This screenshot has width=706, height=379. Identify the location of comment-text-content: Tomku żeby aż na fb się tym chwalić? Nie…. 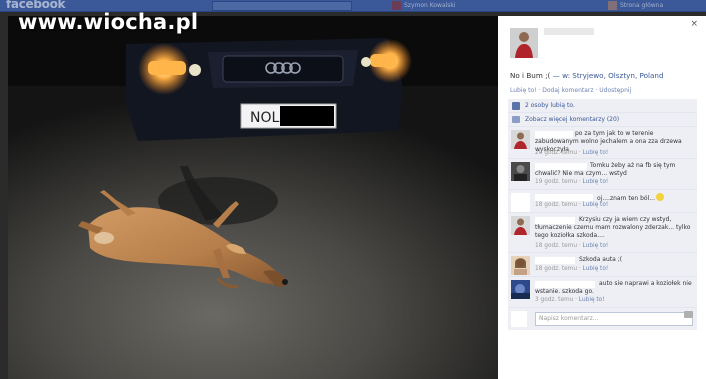
(605, 170).